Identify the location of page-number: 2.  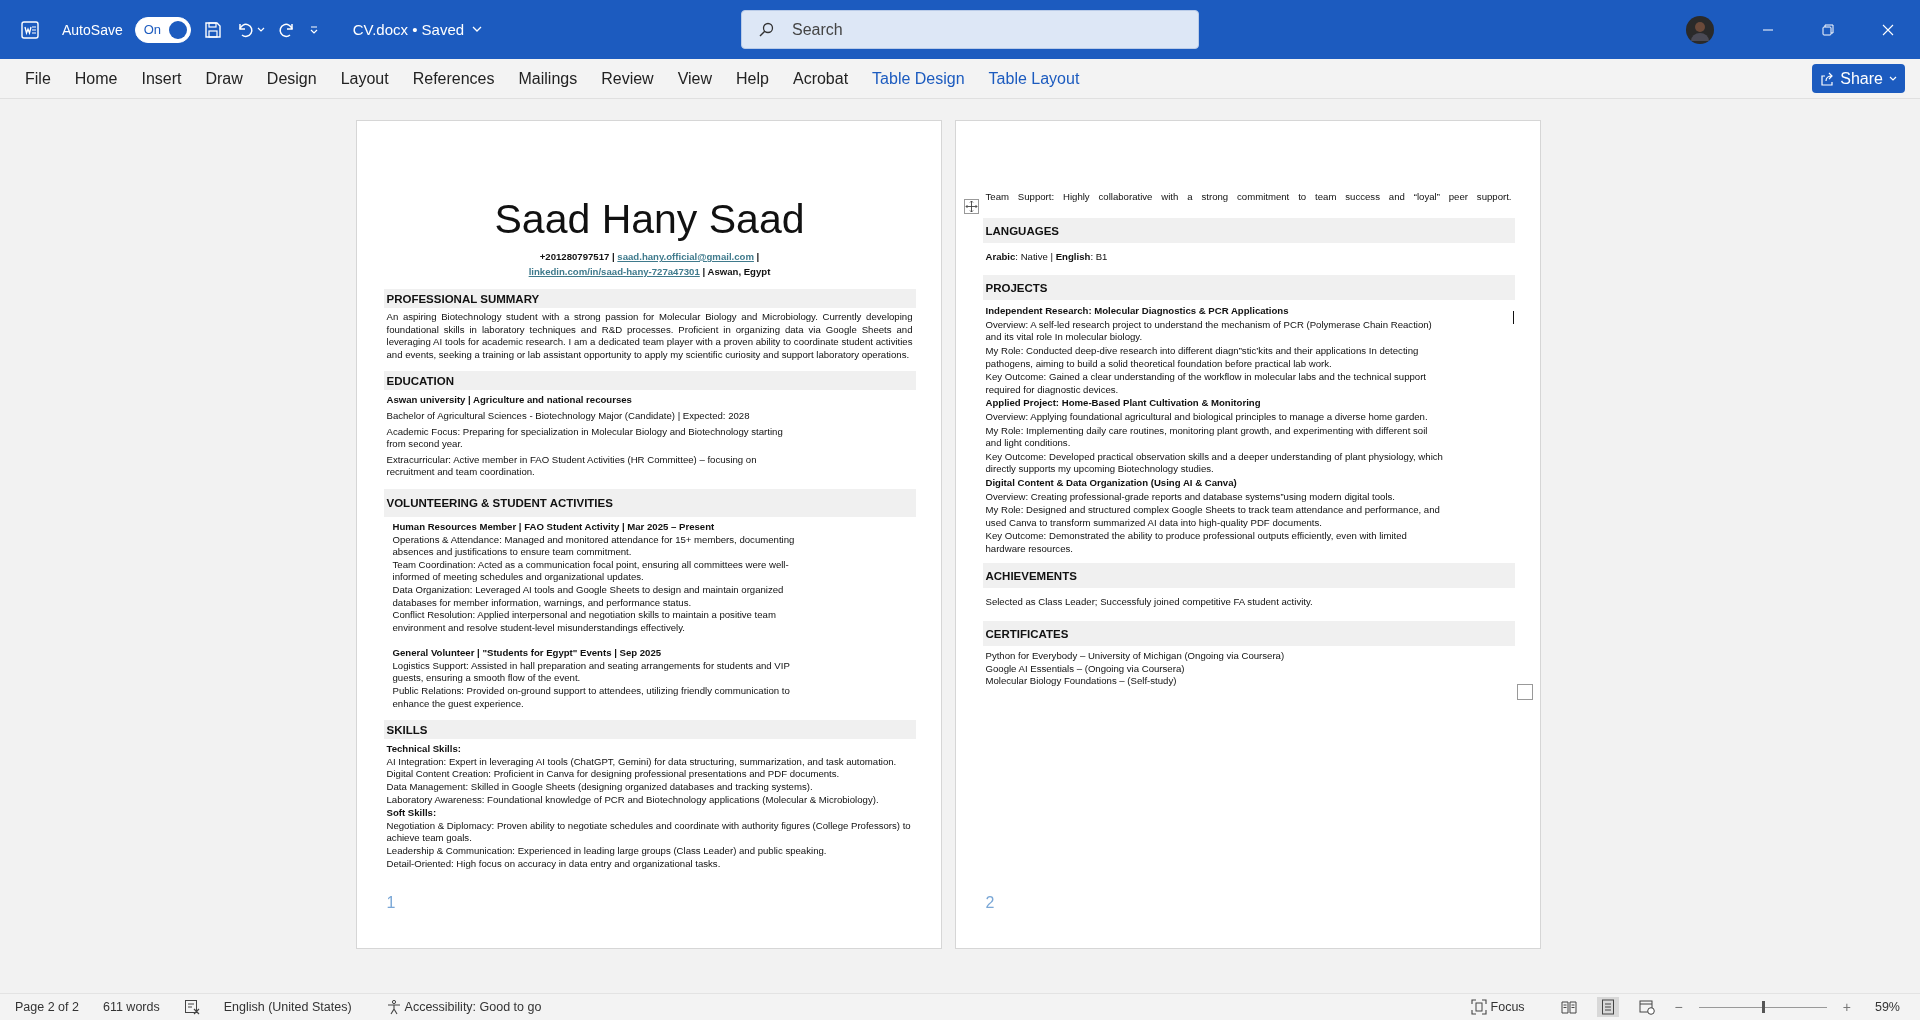
(990, 903).